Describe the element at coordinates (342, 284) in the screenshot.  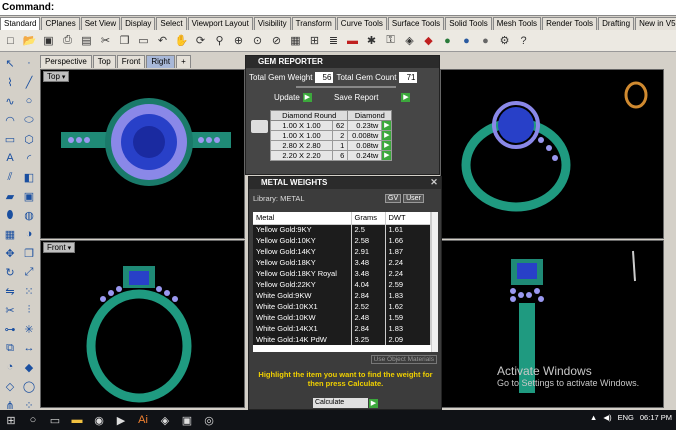
I see `table-row: Yellow Gold:22KY 4.04 2.59` at that location.